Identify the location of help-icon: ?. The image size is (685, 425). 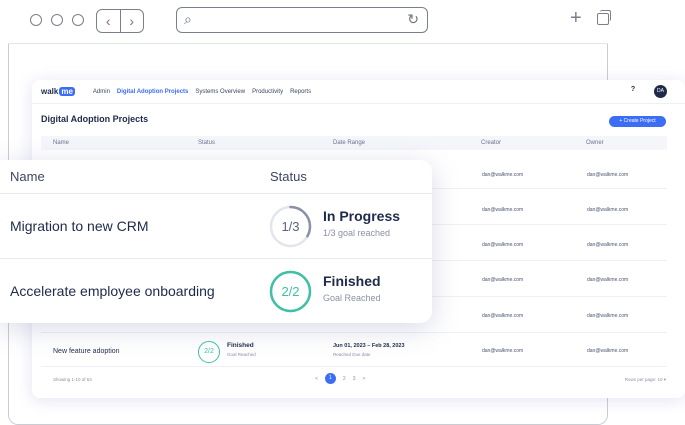
(633, 92).